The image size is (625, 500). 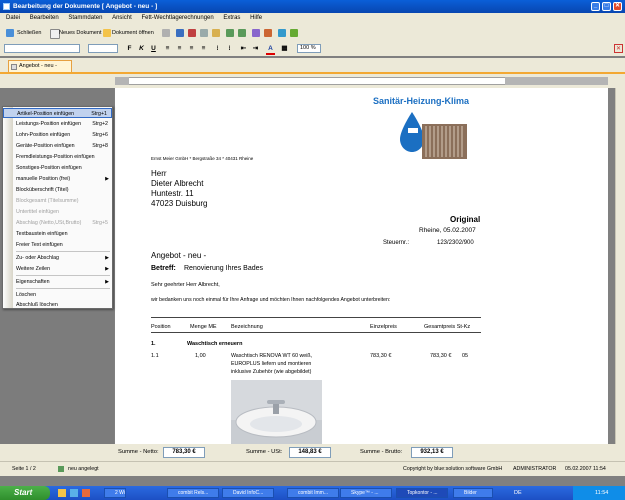 What do you see at coordinates (85, 18) in the screenshot?
I see `menu-stammdaten: Stammdaten` at bounding box center [85, 18].